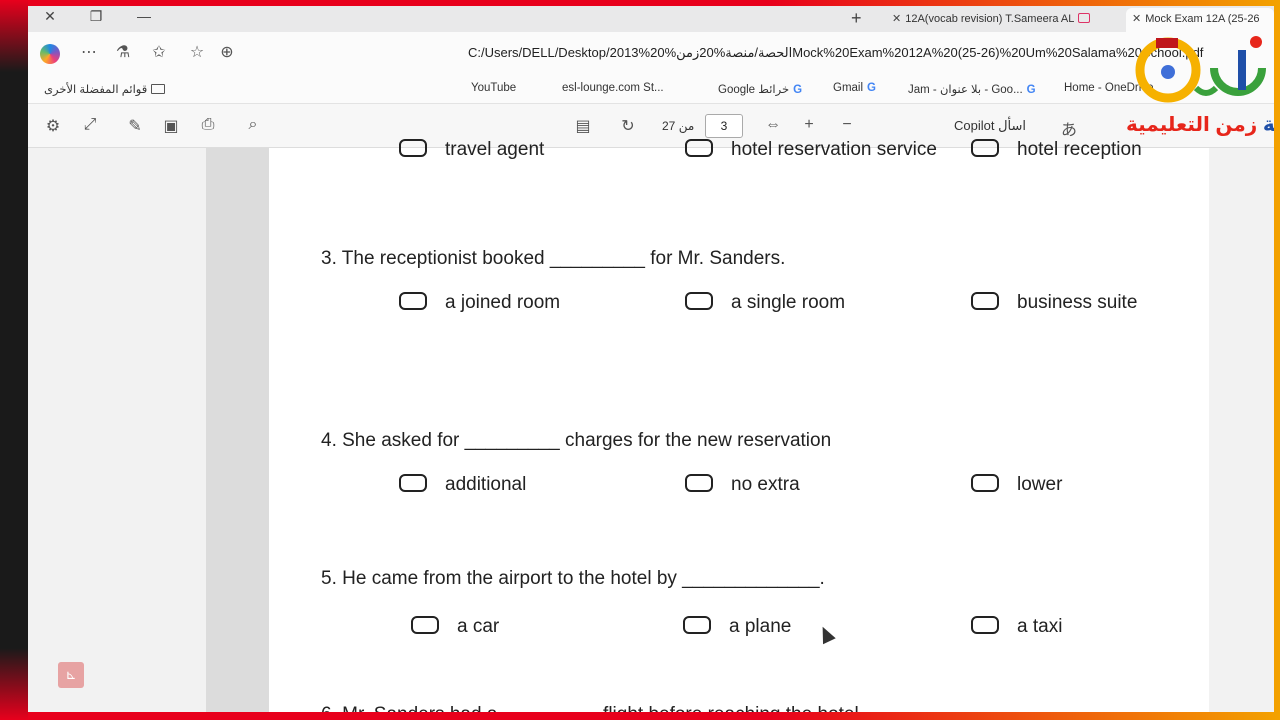  I want to click on zaman-platform-logo: منصة زمن التعليمية, so click(1200, 88).